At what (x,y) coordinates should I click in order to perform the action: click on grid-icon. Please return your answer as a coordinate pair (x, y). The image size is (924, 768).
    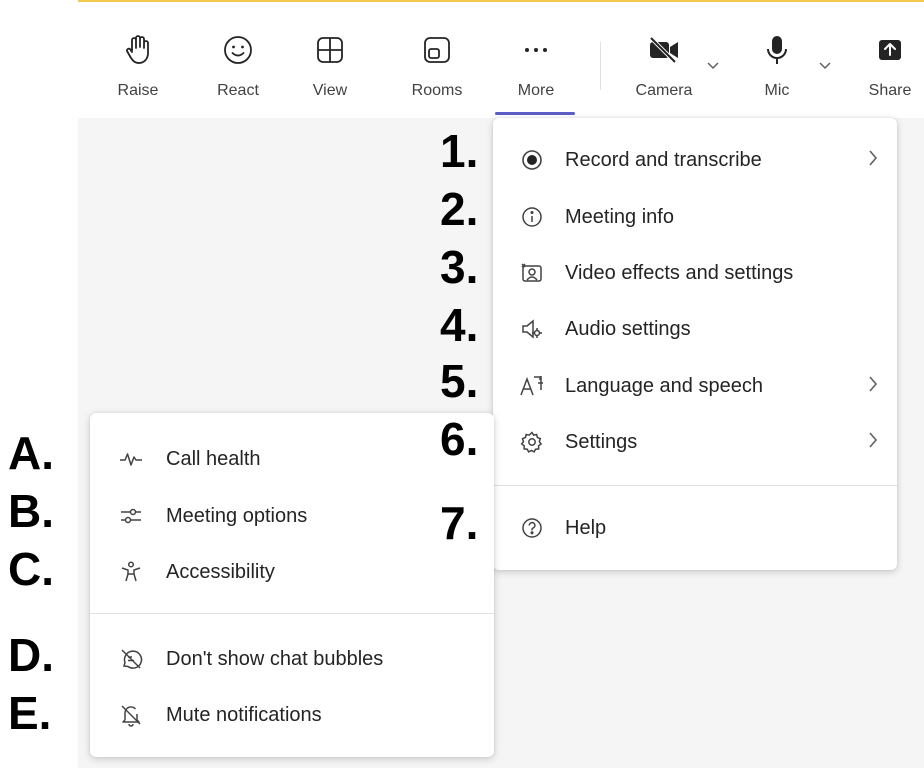
    Looking at the image, I should click on (330, 50).